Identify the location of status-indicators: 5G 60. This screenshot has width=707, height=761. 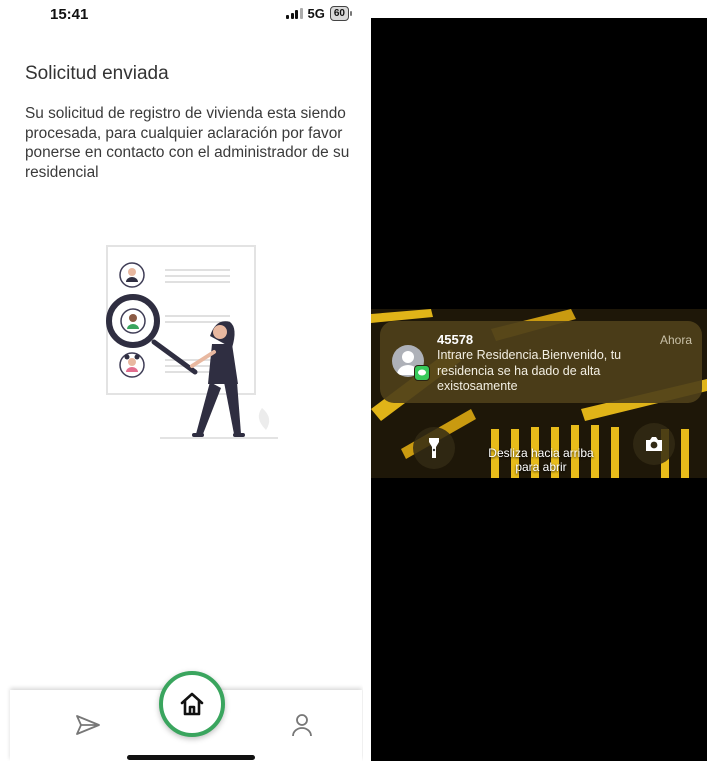
(319, 13).